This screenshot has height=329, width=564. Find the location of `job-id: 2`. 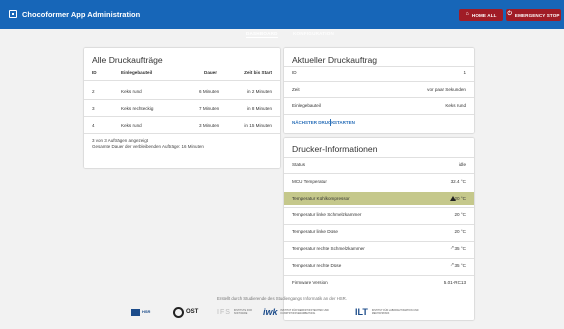

job-id: 2 is located at coordinates (93, 91).